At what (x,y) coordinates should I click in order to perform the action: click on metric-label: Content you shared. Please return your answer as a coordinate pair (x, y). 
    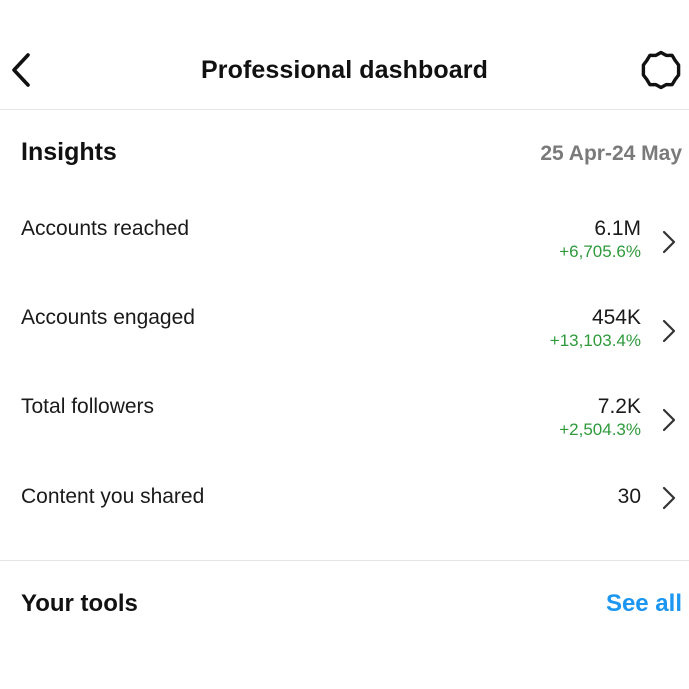
    Looking at the image, I should click on (113, 496).